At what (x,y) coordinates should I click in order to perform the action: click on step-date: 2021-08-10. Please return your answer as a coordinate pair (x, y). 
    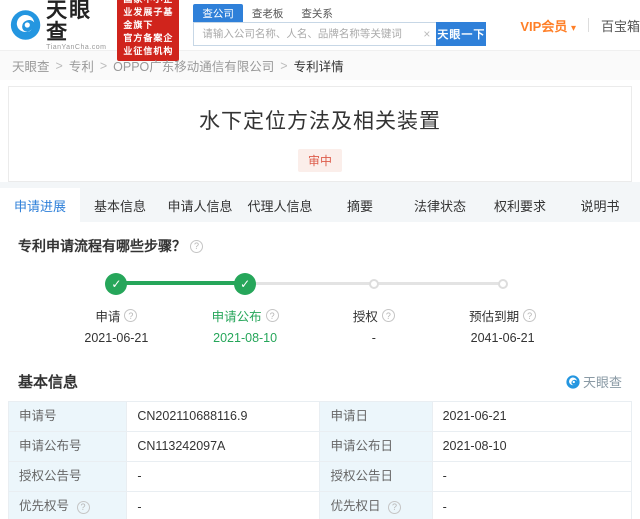
    Looking at the image, I should click on (245, 338).